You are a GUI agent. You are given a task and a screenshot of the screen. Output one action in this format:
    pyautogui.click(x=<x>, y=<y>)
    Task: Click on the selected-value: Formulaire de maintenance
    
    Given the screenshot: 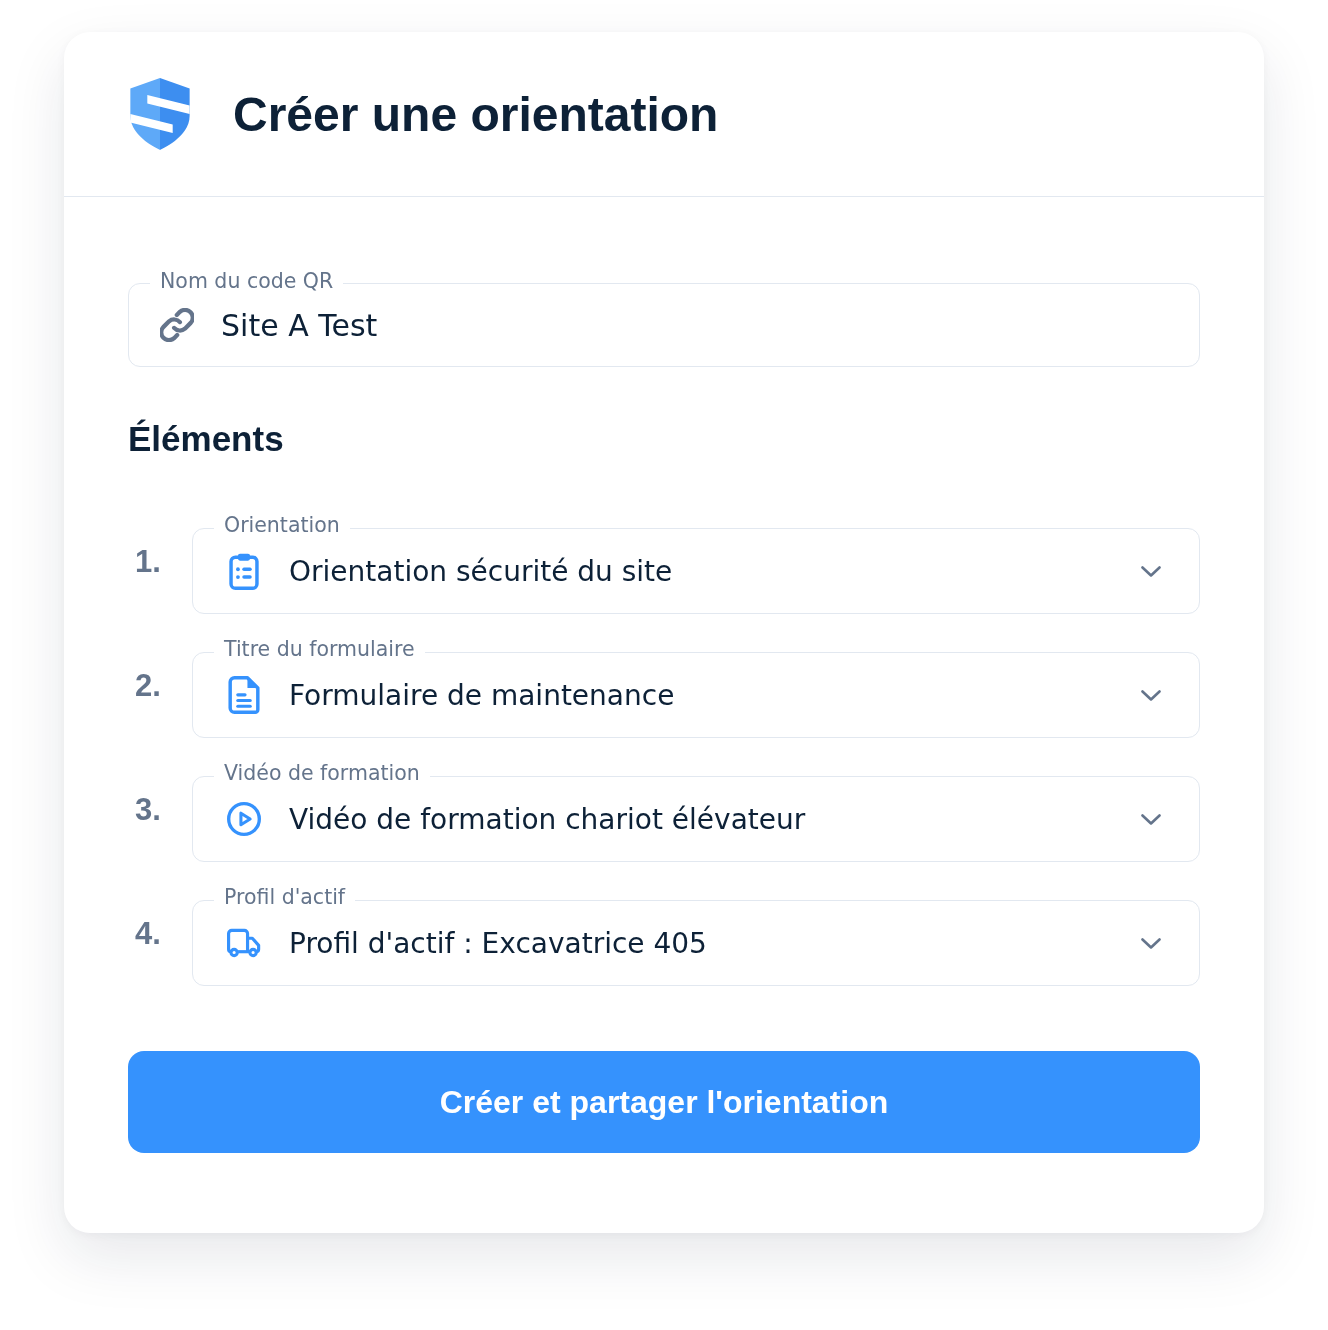 What is the action you would take?
    pyautogui.click(x=482, y=695)
    